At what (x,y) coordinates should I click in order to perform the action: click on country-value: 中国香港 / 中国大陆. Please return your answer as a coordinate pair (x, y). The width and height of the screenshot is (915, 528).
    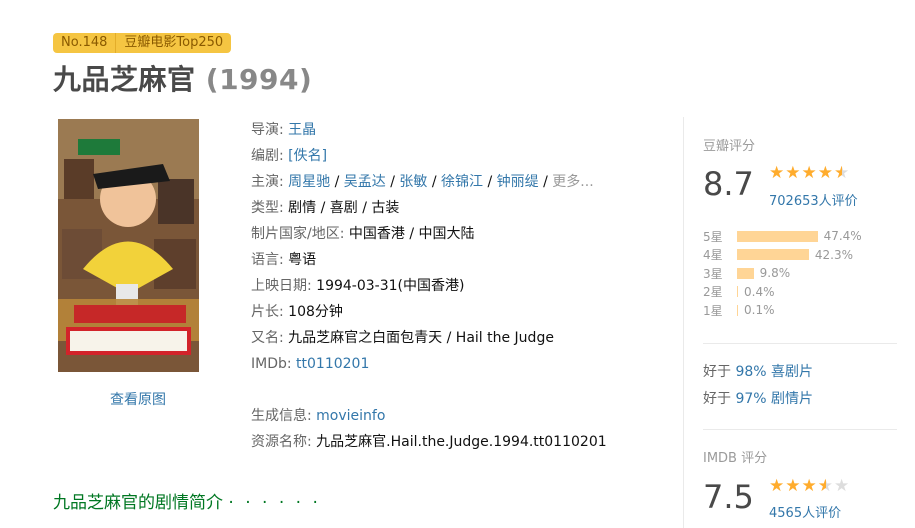
    Looking at the image, I should click on (411, 234).